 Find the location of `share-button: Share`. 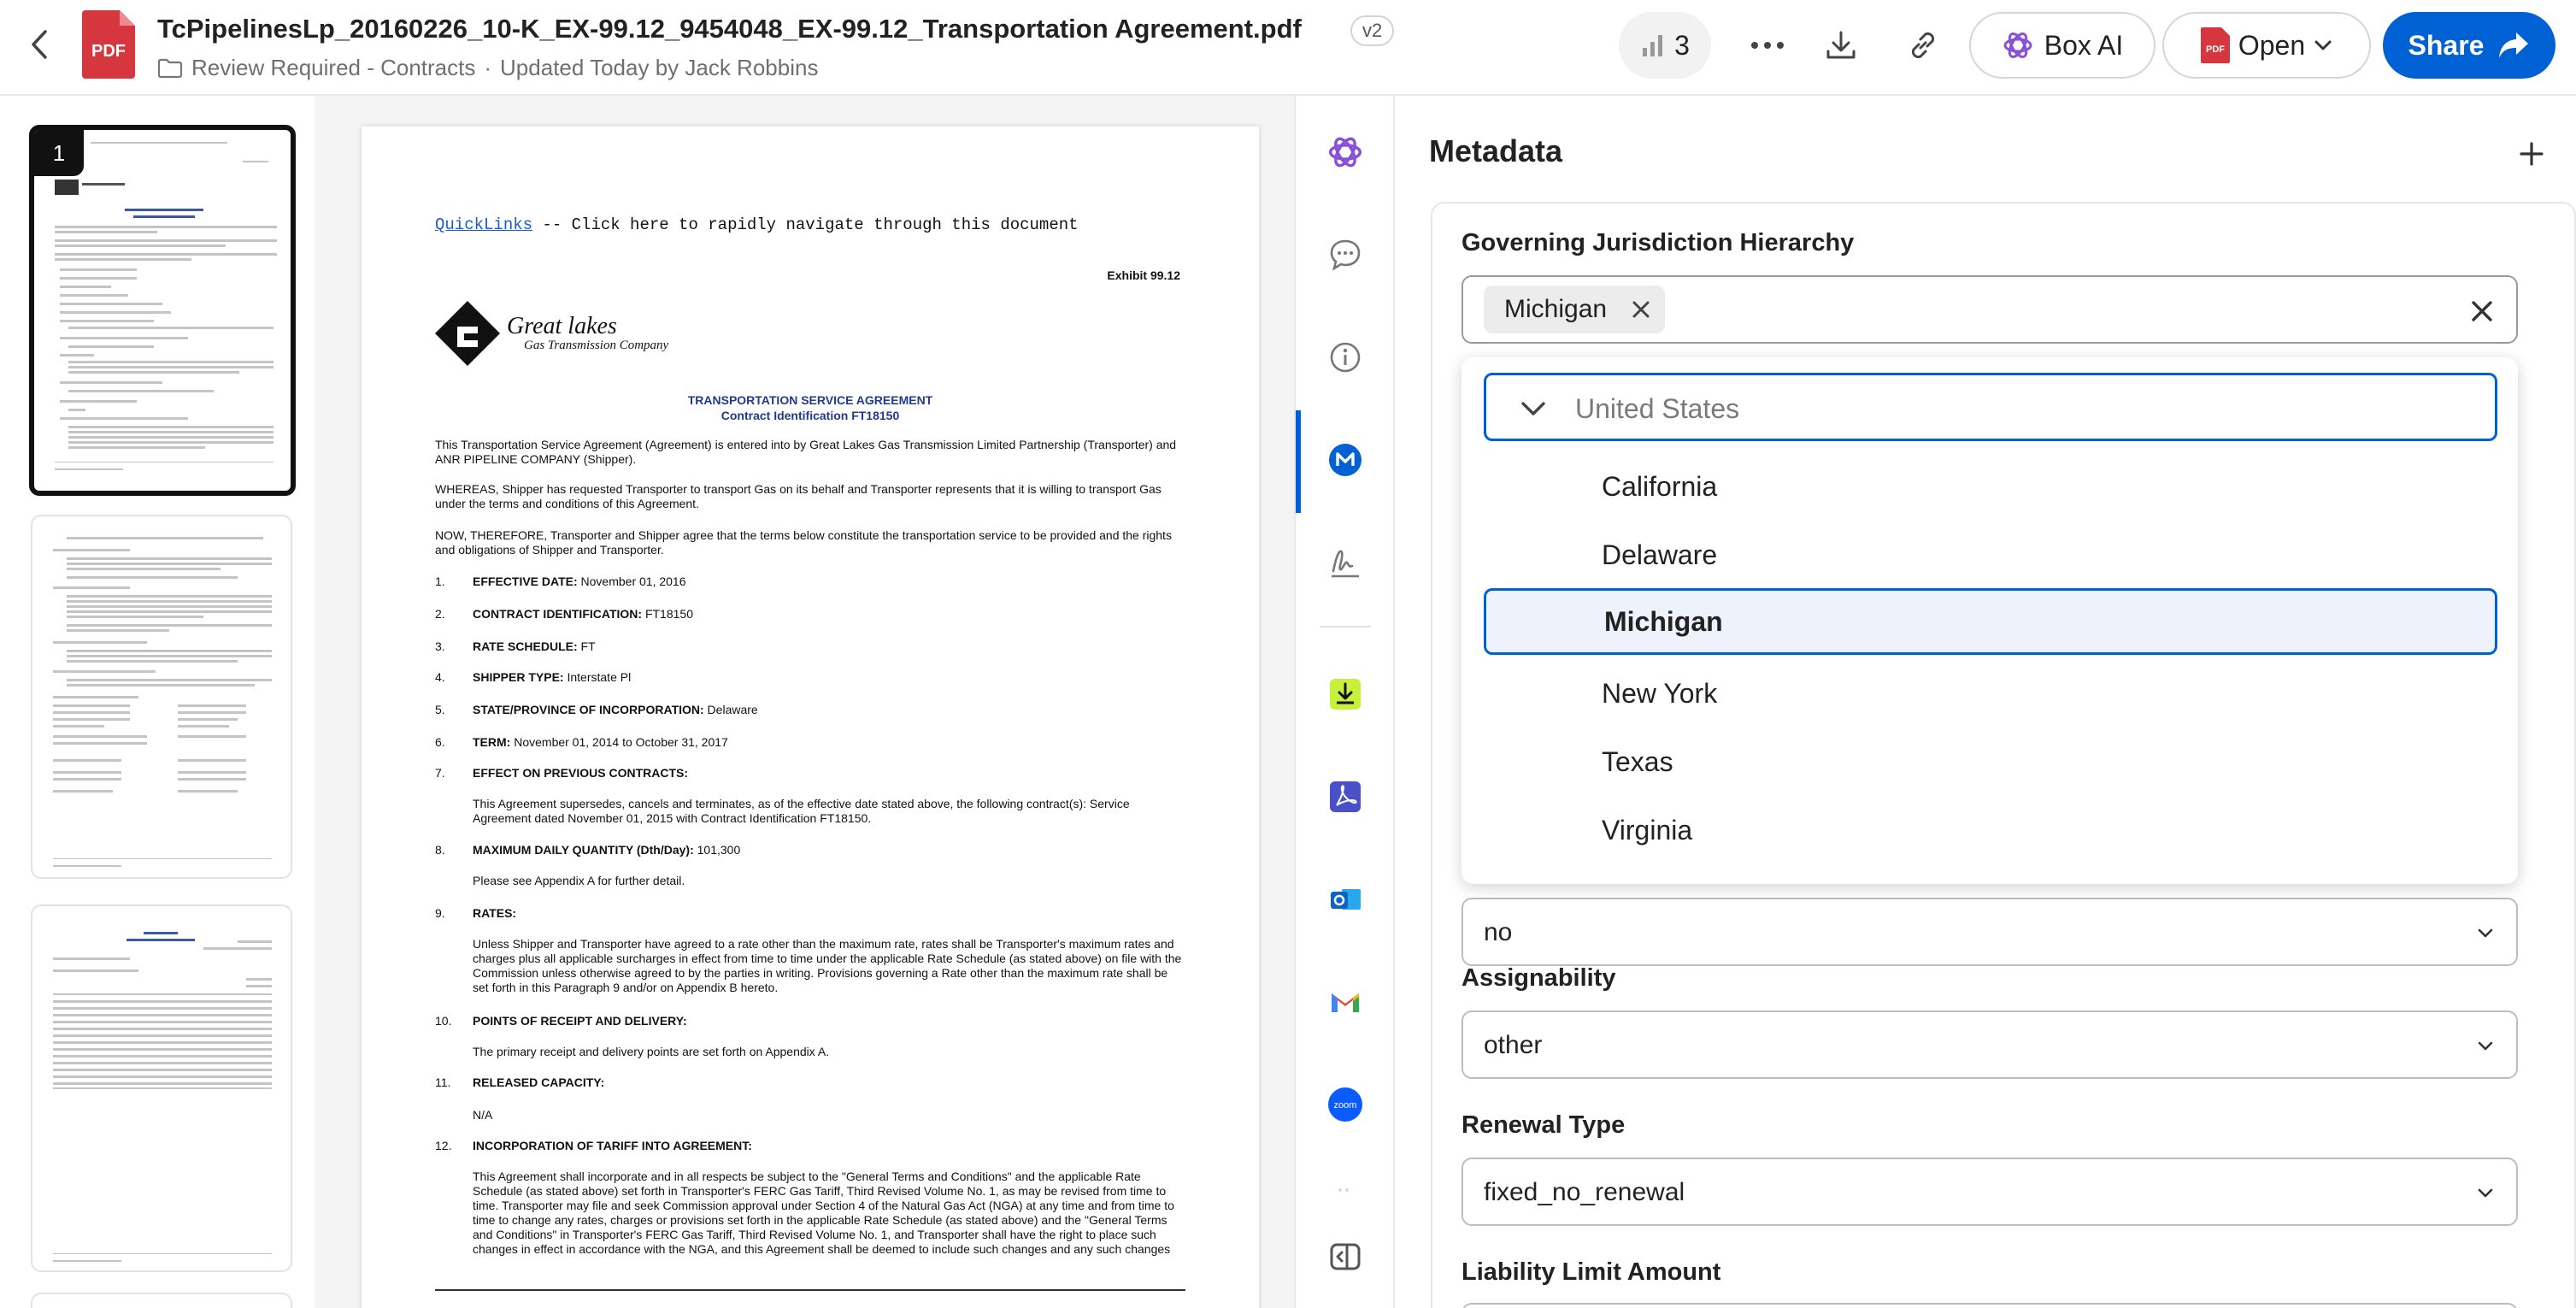

share-button: Share is located at coordinates (2469, 45).